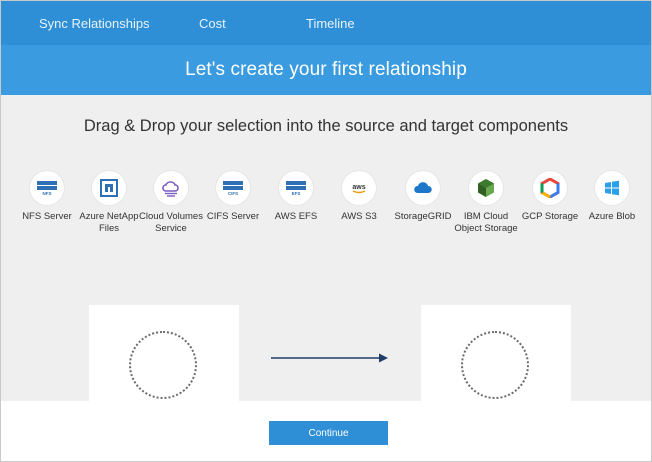 The image size is (652, 462). Describe the element at coordinates (329, 358) in the screenshot. I see `arrow-right-icon` at that location.